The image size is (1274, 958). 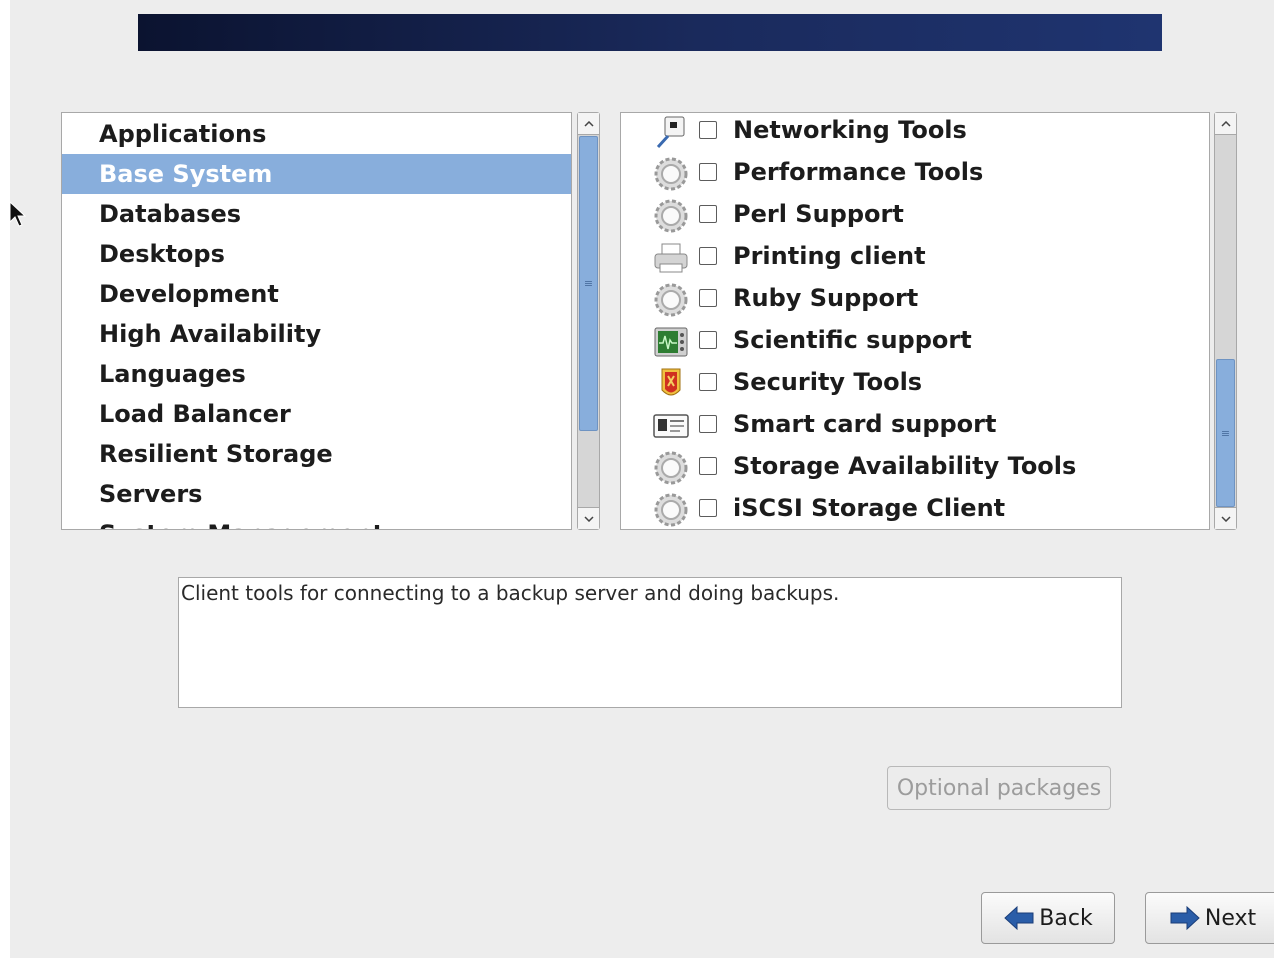 What do you see at coordinates (316, 294) in the screenshot?
I see `category-item-development: Development` at bounding box center [316, 294].